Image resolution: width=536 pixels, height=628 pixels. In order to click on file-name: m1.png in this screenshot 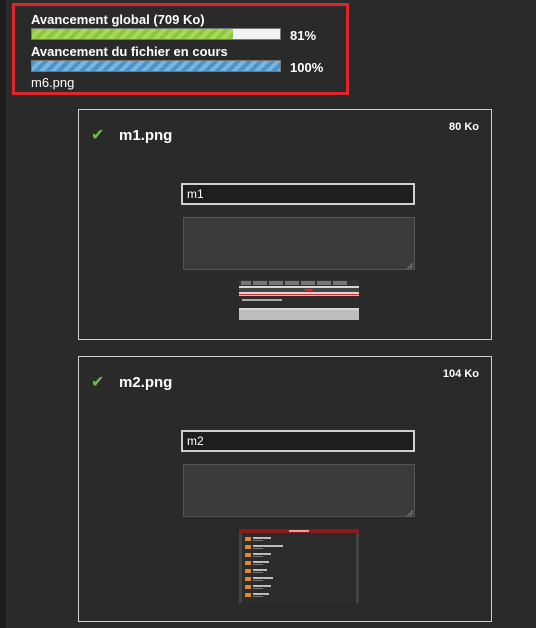, I will do `click(146, 135)`.